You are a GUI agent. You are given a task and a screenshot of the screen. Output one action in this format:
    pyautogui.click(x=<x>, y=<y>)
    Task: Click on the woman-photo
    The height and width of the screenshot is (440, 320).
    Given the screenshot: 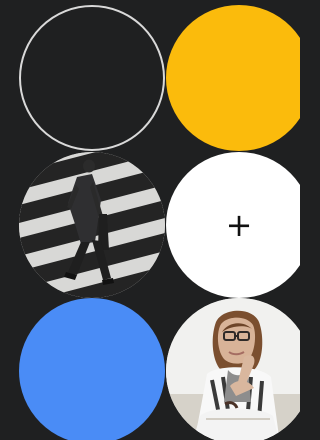 What is the action you would take?
    pyautogui.click(x=233, y=369)
    